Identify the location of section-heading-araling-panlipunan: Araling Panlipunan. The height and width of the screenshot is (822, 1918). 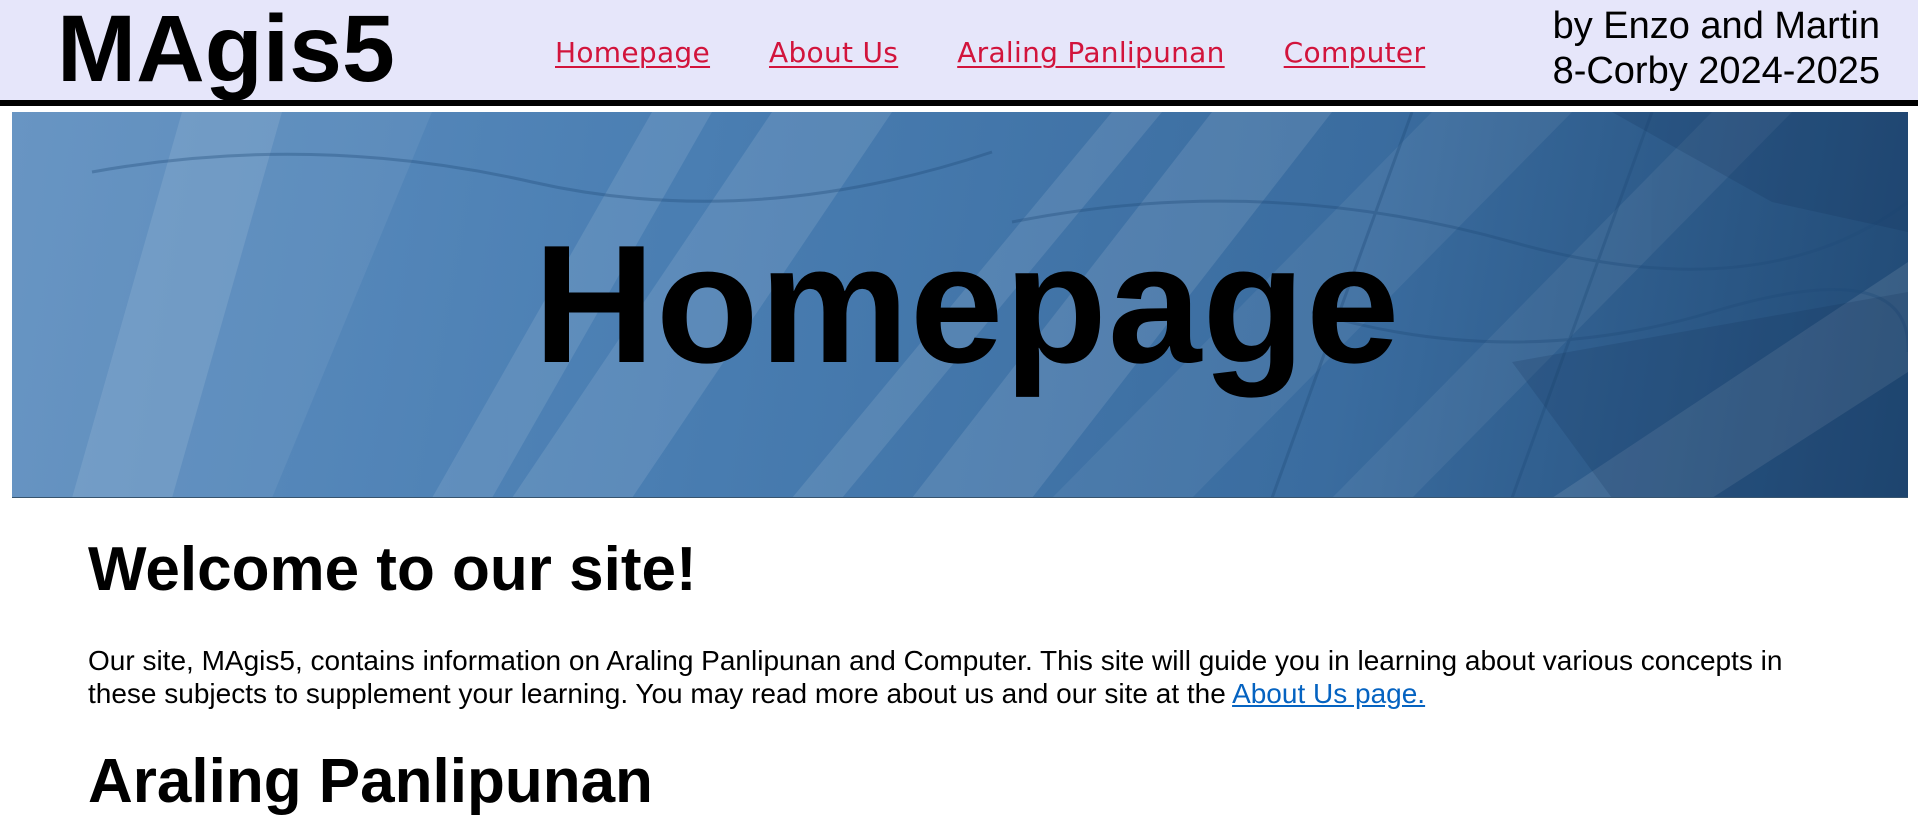
(370, 781).